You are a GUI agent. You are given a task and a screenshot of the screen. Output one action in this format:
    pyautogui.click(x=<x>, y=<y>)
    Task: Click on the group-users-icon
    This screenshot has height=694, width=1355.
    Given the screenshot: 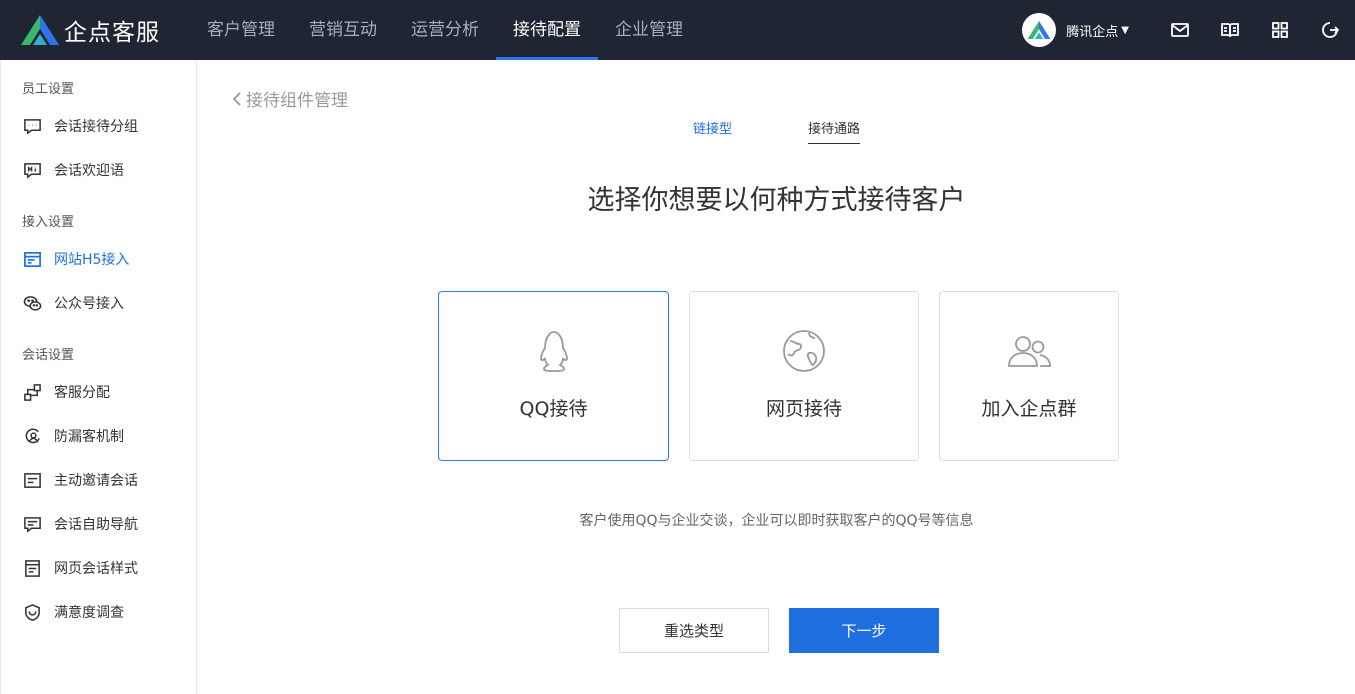 What is the action you would take?
    pyautogui.click(x=1029, y=351)
    